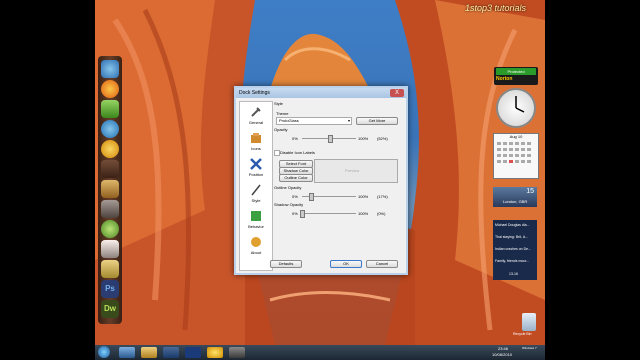 The image size is (640, 360). What do you see at coordinates (127, 352) in the screenshot?
I see `taskbar-ie-icon` at bounding box center [127, 352].